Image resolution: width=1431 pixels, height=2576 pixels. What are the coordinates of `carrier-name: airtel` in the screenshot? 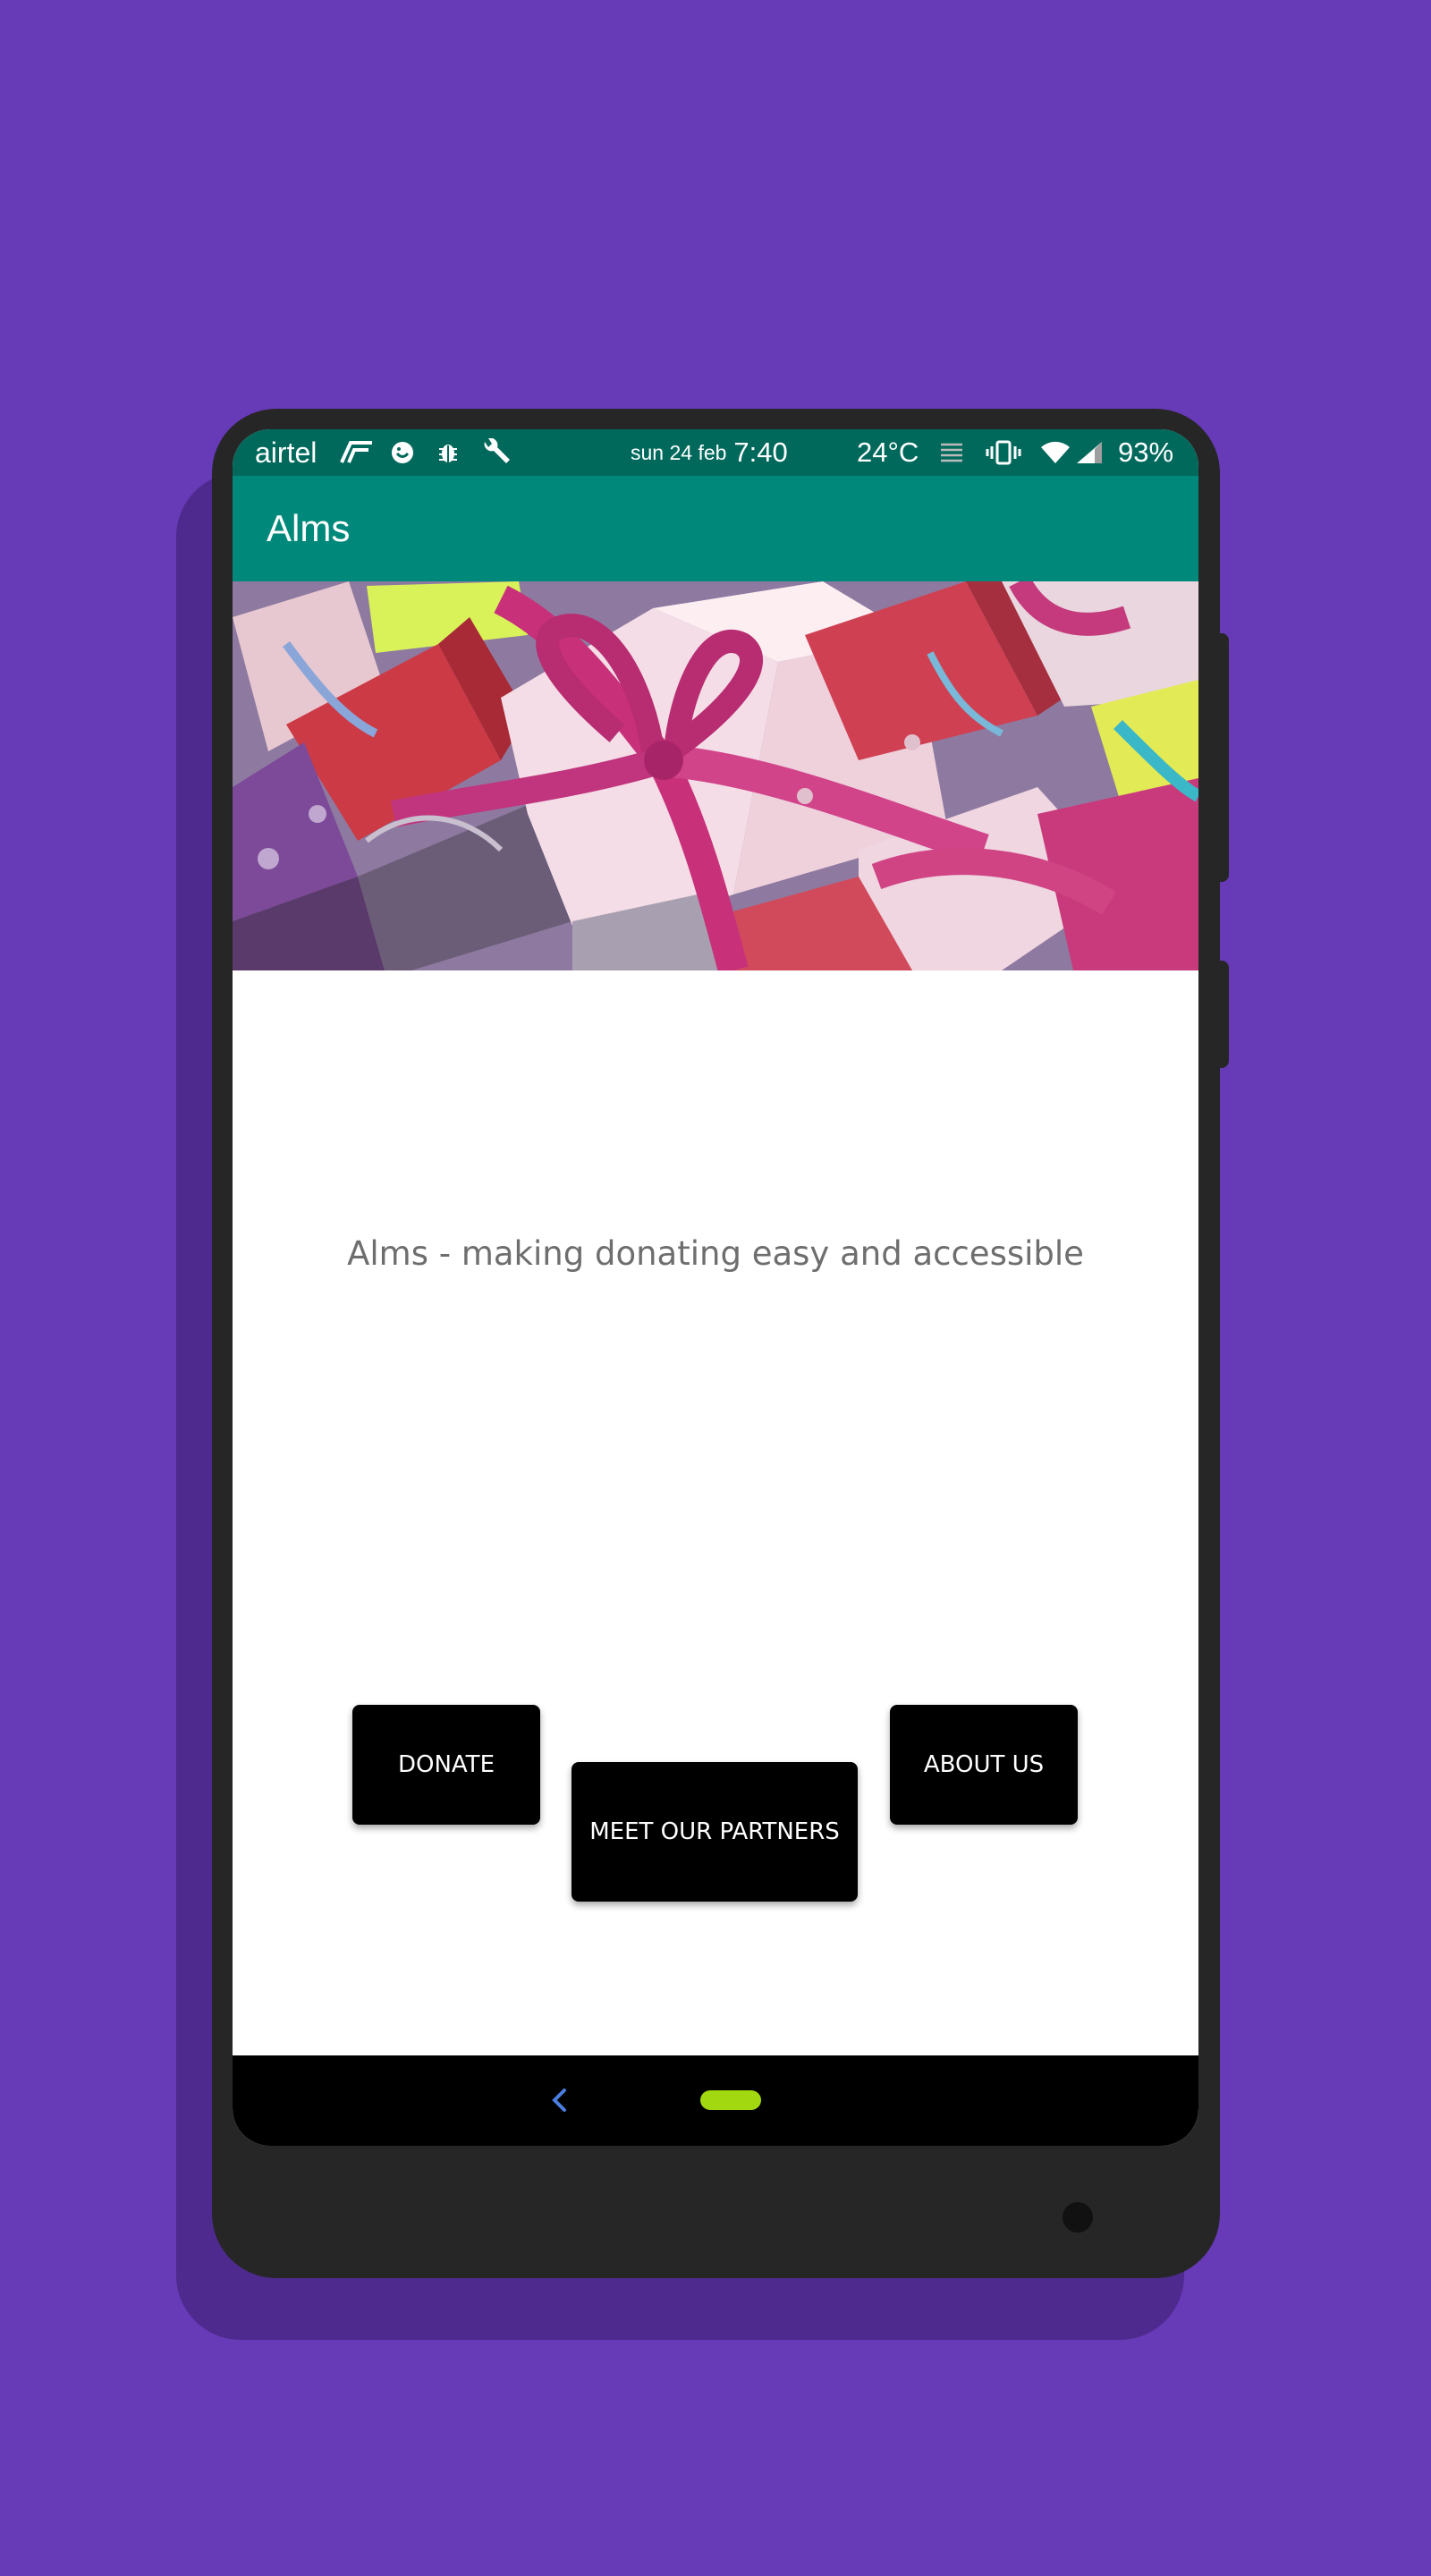 It's located at (287, 452).